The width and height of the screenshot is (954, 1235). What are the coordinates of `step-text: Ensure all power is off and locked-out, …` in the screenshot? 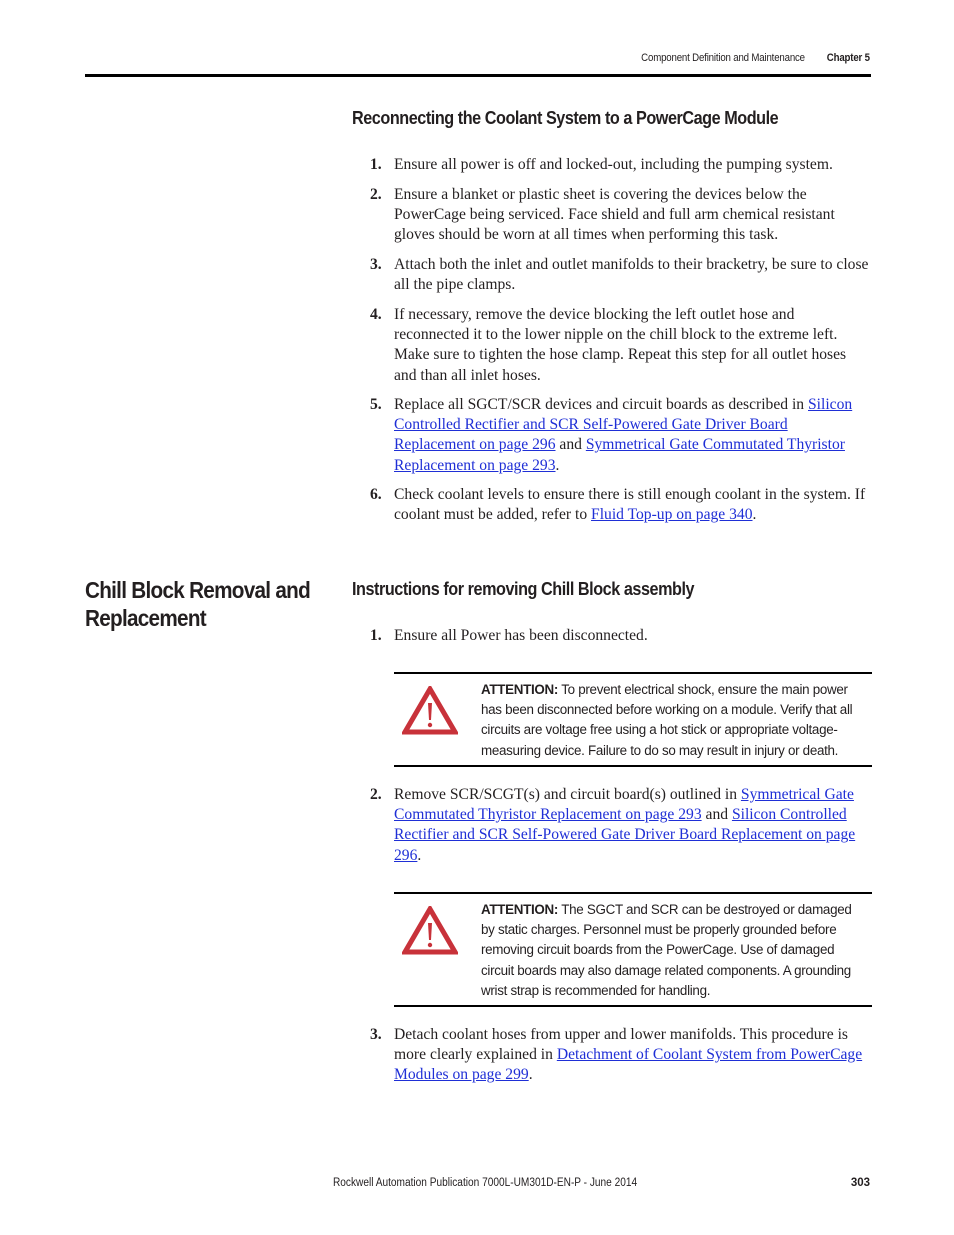 It's located at (613, 164).